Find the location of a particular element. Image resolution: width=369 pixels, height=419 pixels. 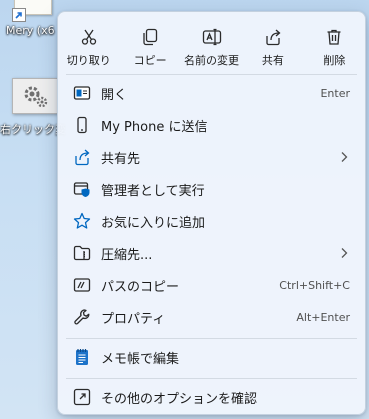

delete-button: 削除 is located at coordinates (334, 50).